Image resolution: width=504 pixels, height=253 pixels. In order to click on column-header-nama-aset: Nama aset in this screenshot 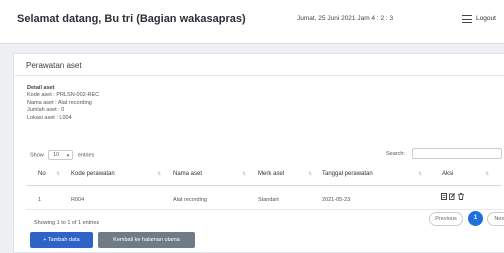, I will do `click(187, 174)`.